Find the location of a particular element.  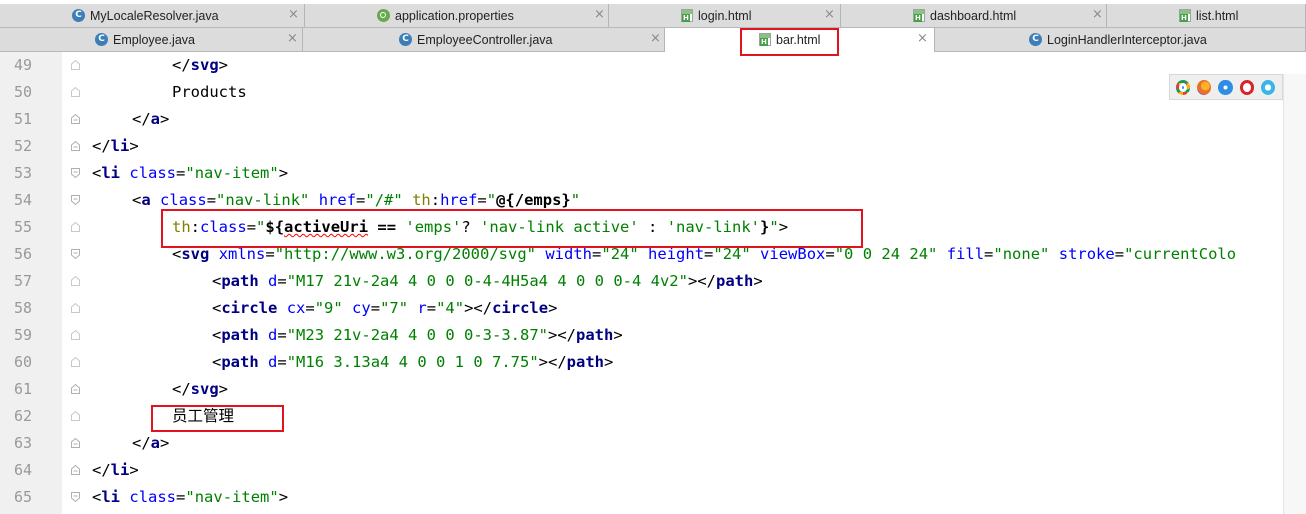

code-token: class is located at coordinates (153, 173).